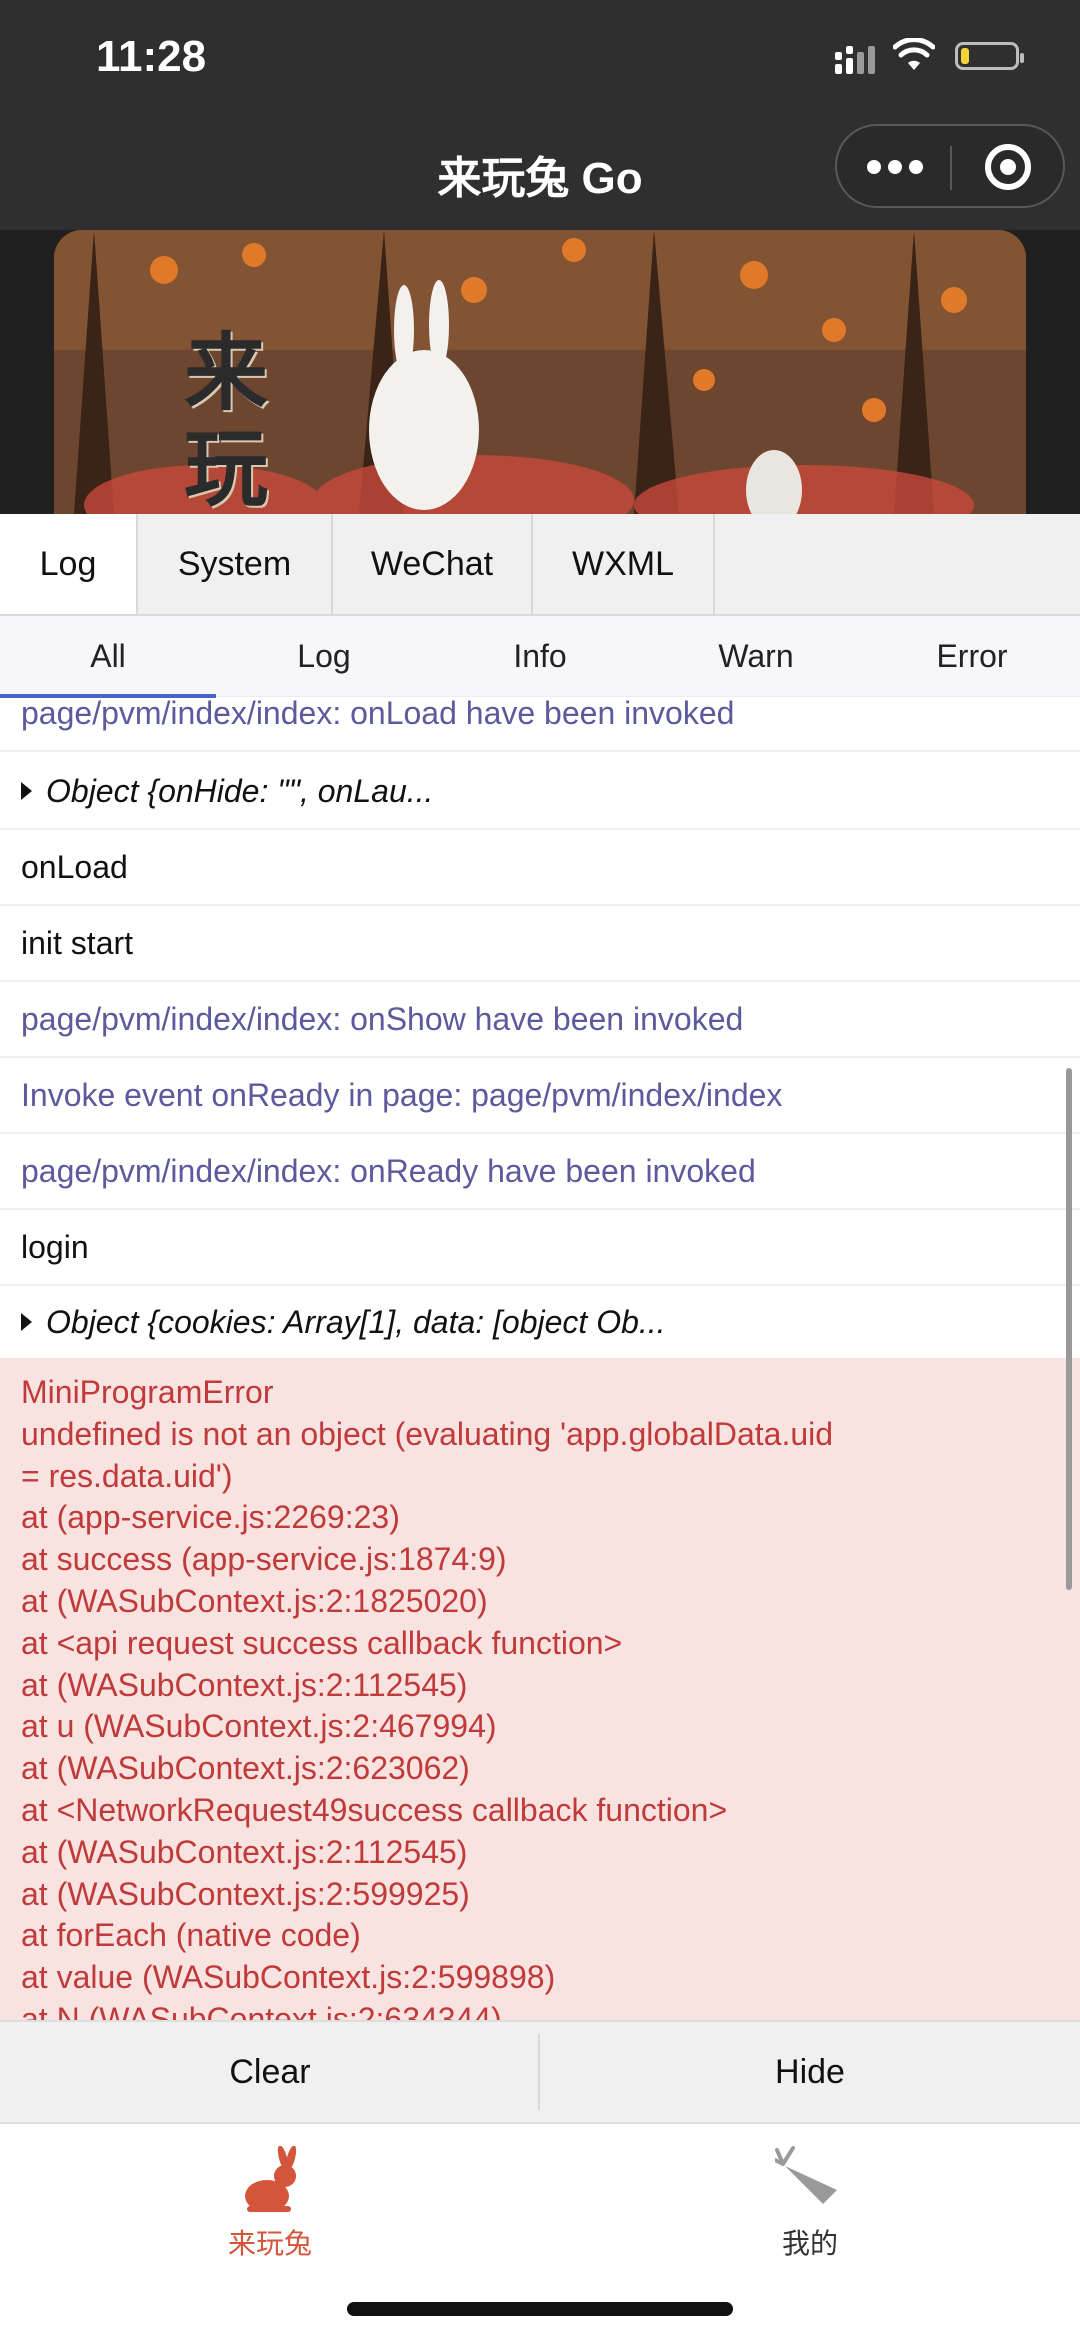 Image resolution: width=1080 pixels, height=2337 pixels. I want to click on tabbar-item-mine: 我的, so click(810, 2197).